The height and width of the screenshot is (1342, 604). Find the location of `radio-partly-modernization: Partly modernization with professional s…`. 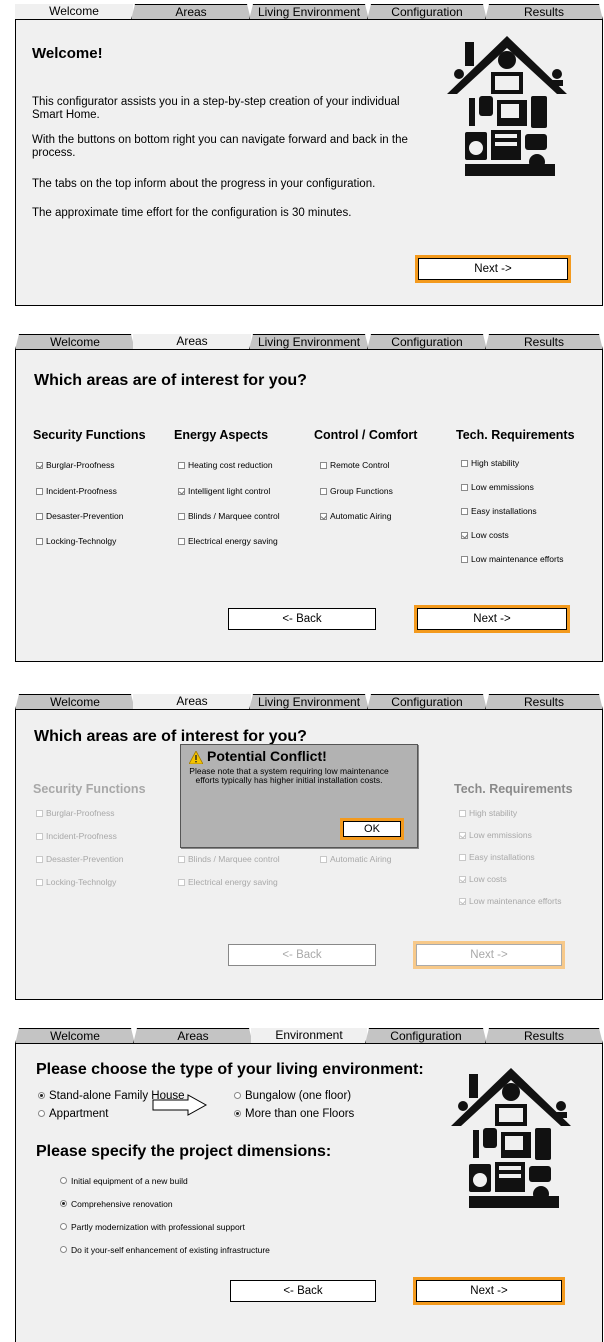

radio-partly-modernization: Partly modernization with professional s… is located at coordinates (152, 1227).